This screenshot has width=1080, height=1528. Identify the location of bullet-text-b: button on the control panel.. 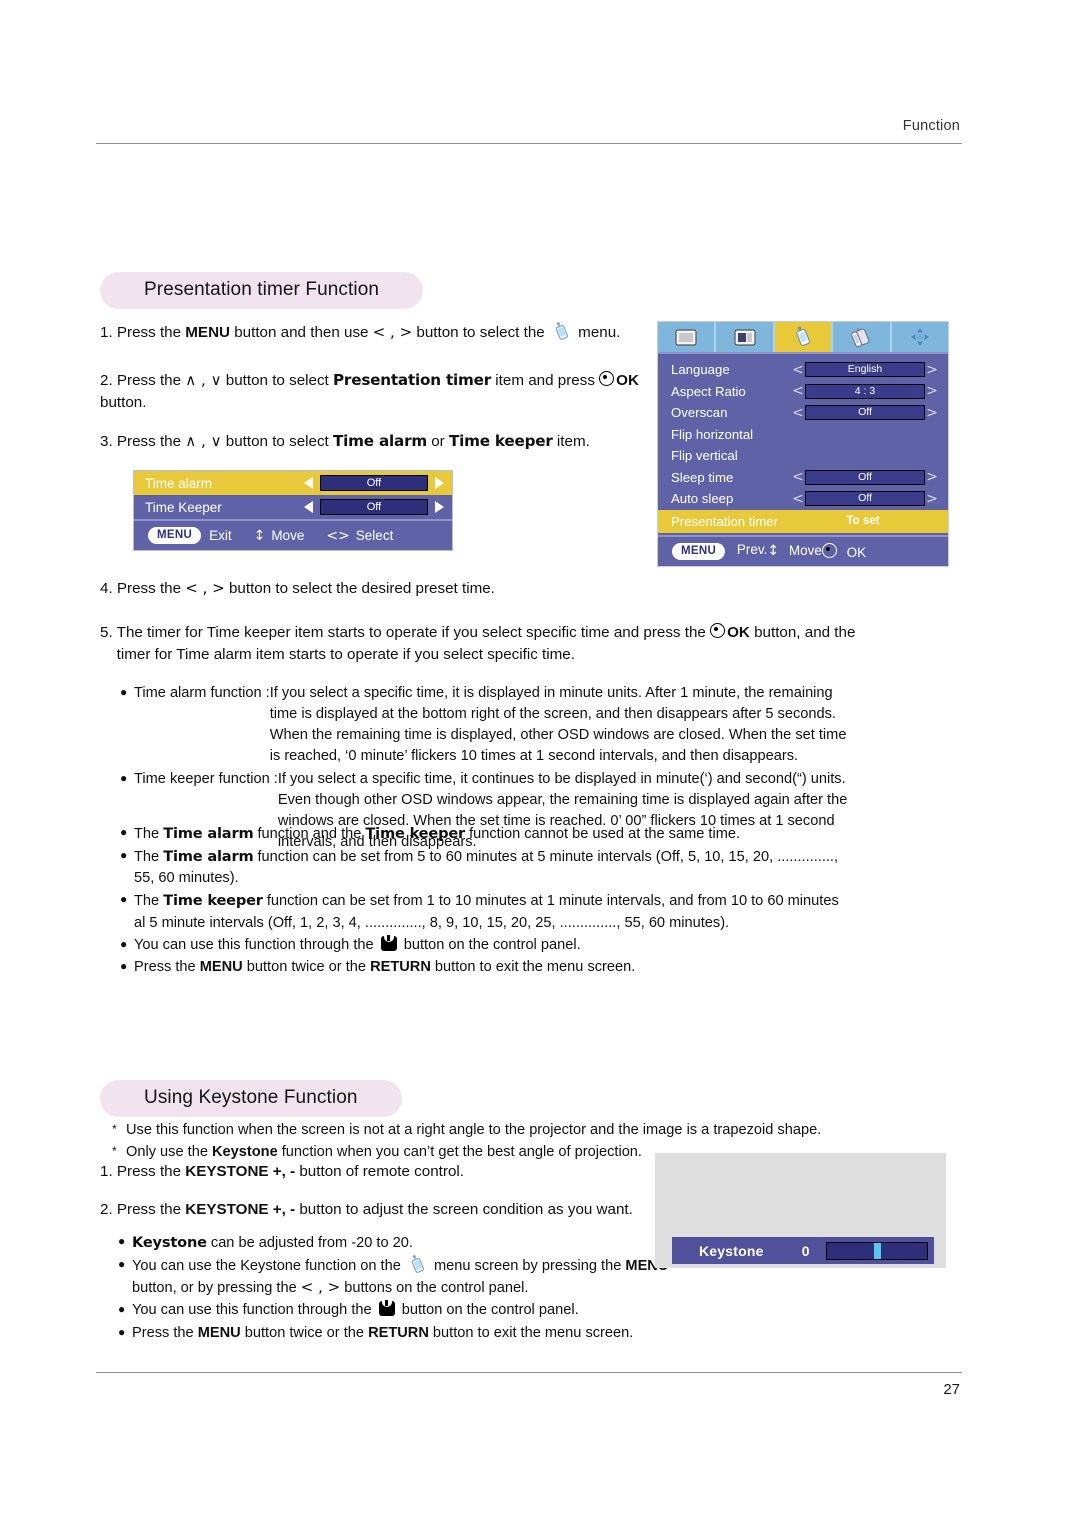
(488, 1310).